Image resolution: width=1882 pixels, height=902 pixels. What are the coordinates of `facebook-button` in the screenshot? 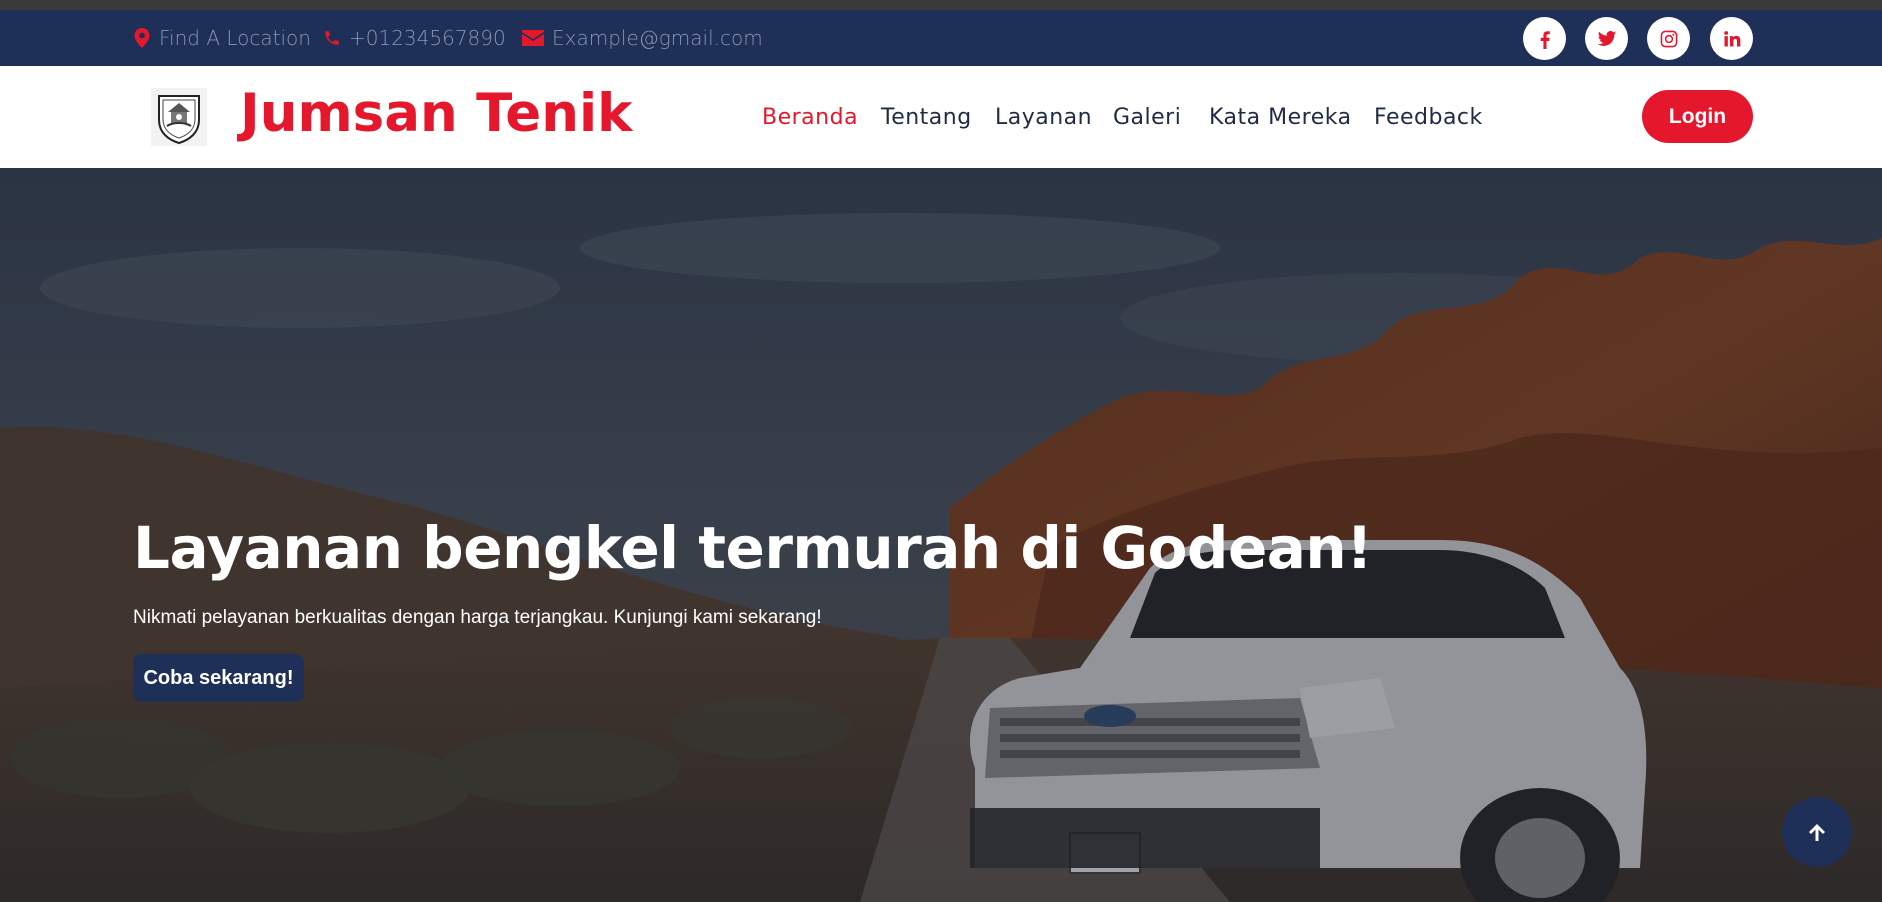 It's located at (1544, 38).